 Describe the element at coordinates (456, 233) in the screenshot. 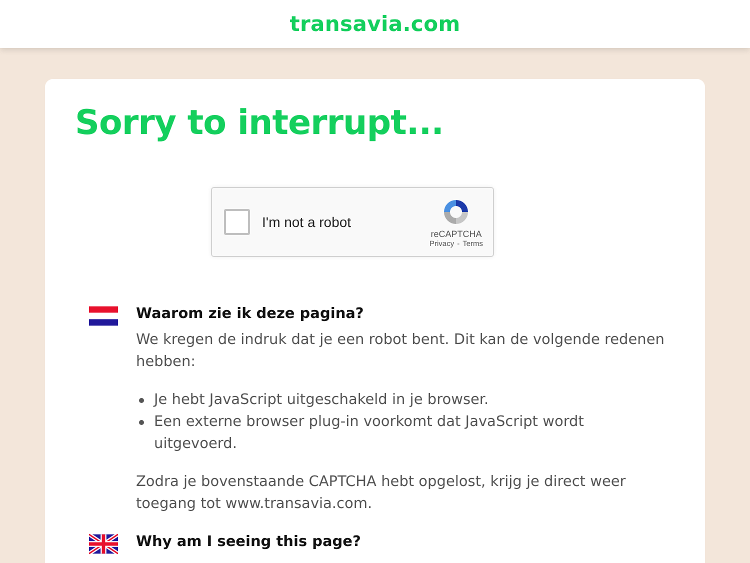

I see `recaptcha-brand: reCAPTCHA` at that location.